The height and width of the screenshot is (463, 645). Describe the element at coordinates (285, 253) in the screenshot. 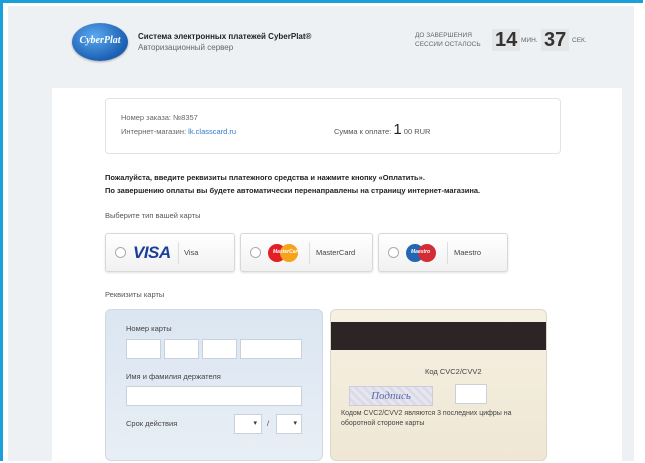

I see `mastercard-logo-icon: MasterCard` at that location.